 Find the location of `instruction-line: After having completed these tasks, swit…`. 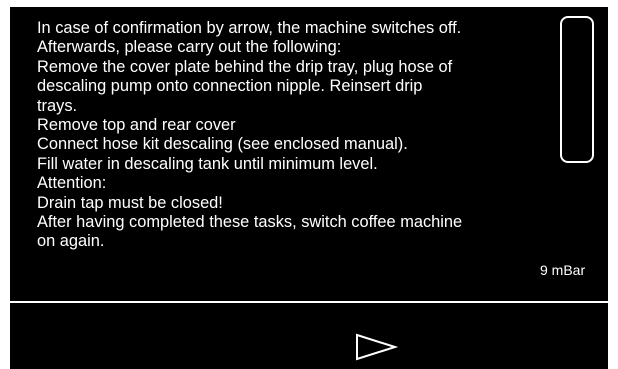

instruction-line: After having completed these tasks, swit… is located at coordinates (250, 222).